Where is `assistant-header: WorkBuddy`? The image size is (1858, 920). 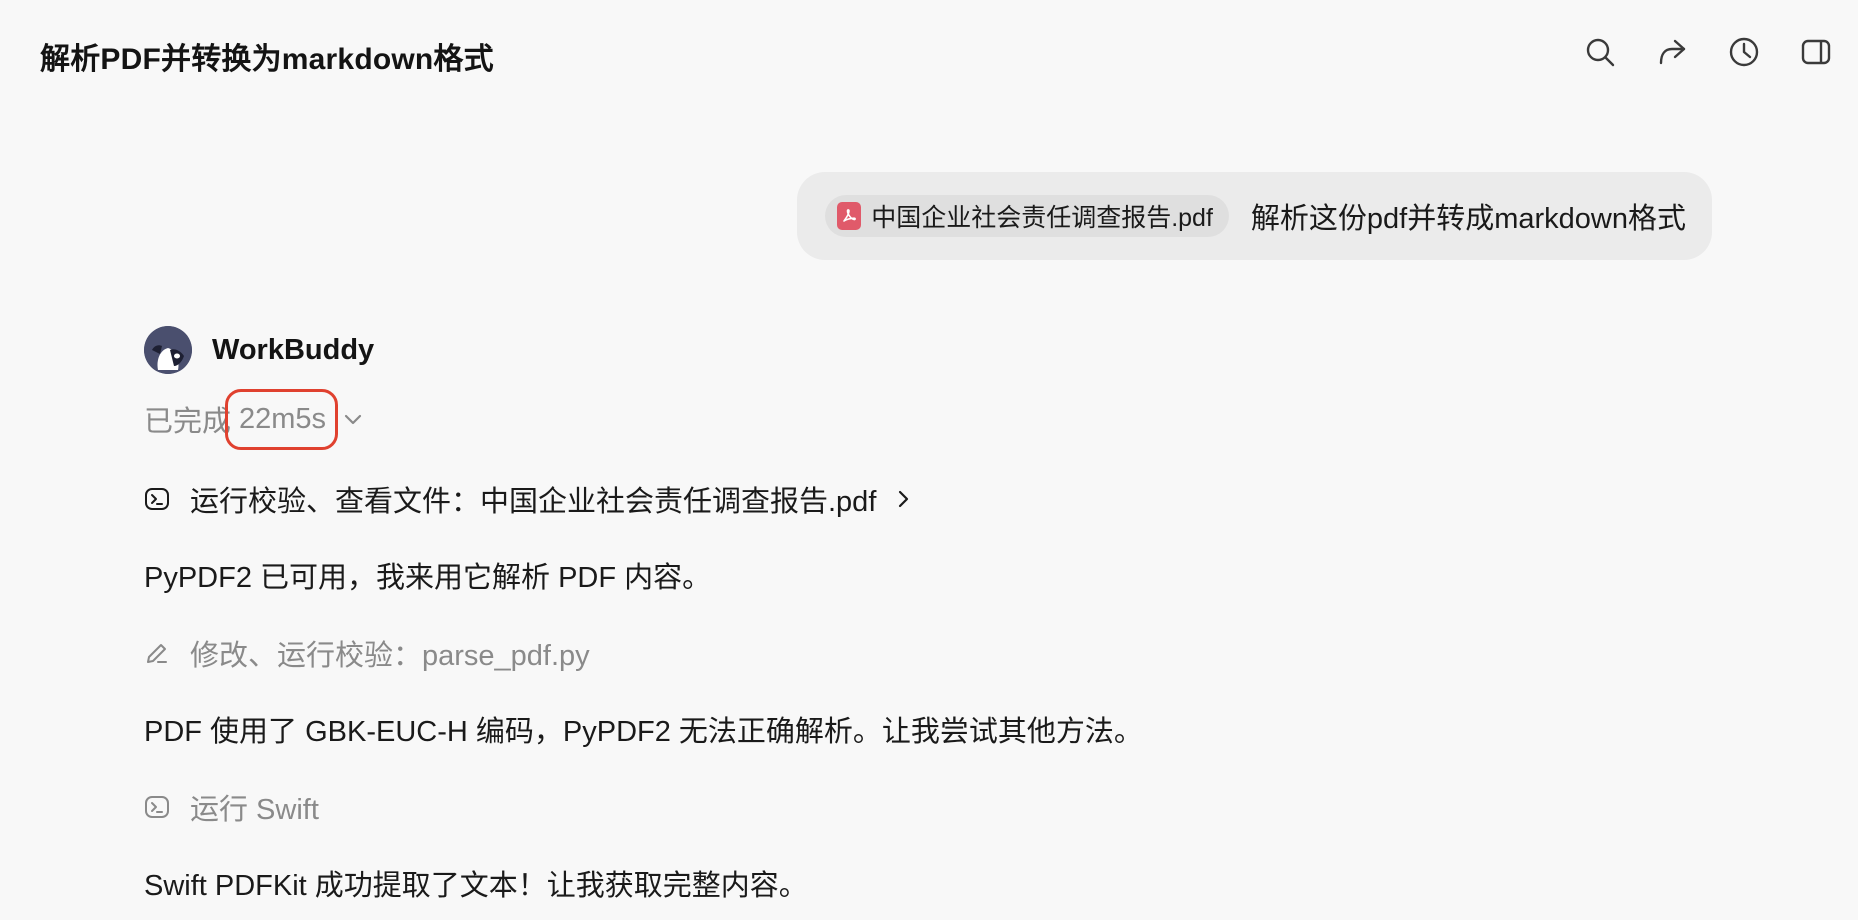
assistant-header: WorkBuddy is located at coordinates (259, 350).